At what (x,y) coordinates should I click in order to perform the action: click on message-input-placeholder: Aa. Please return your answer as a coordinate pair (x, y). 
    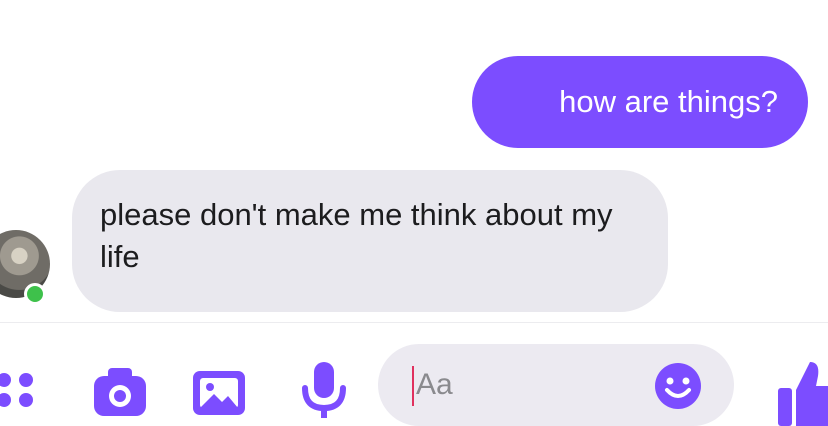
    Looking at the image, I should click on (434, 384).